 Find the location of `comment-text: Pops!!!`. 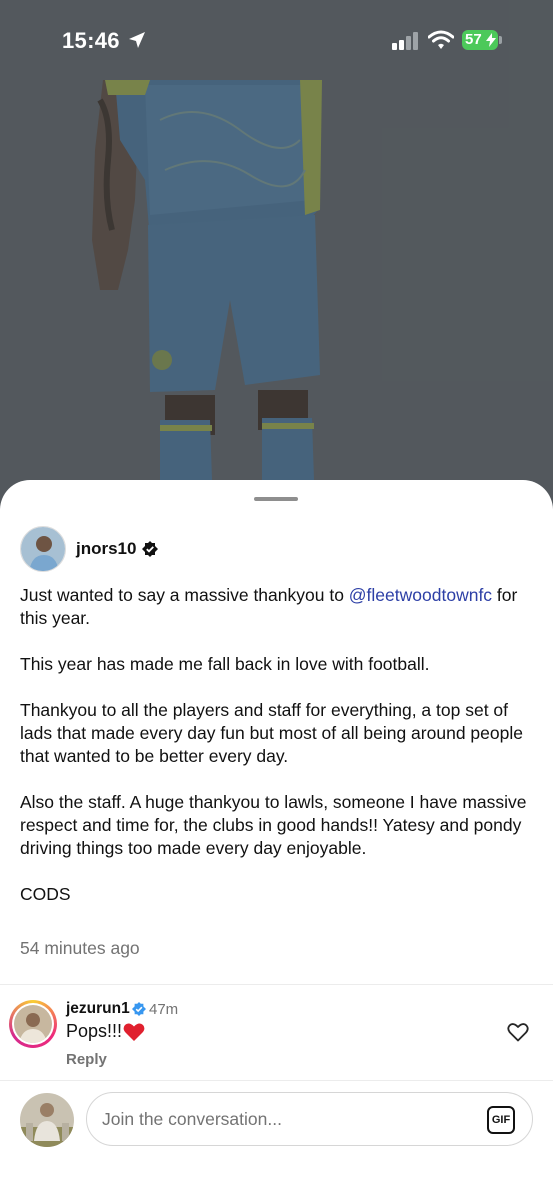

comment-text: Pops!!! is located at coordinates (94, 1031).